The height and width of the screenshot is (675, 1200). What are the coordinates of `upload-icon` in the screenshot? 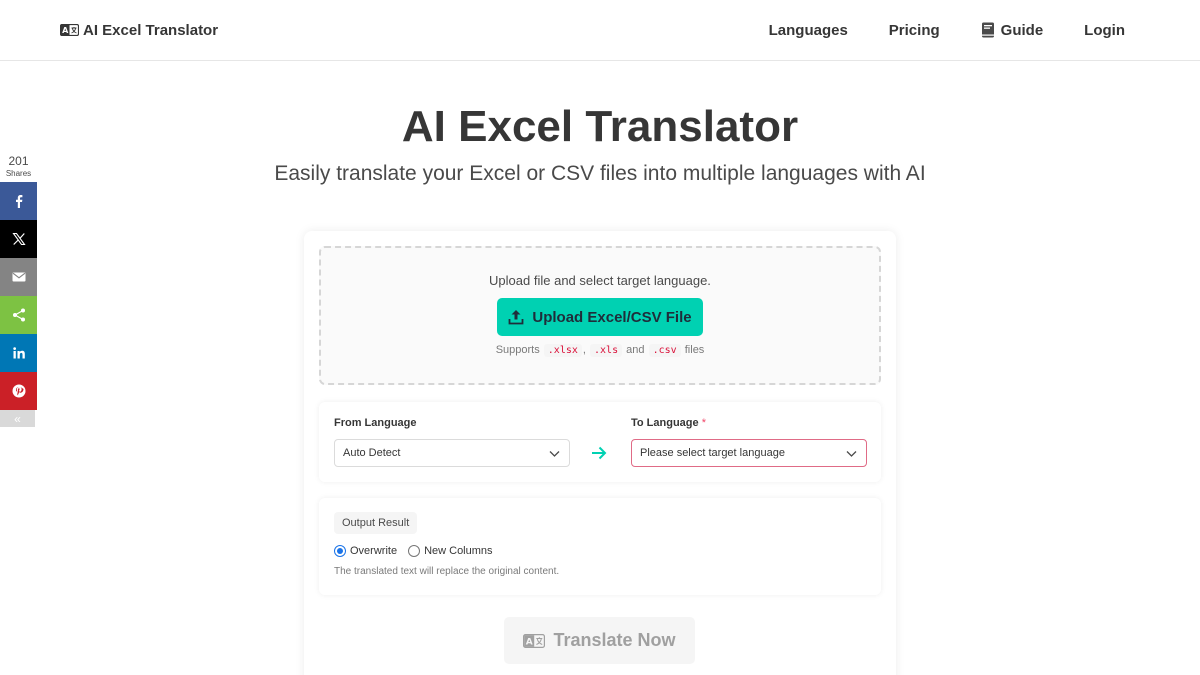 It's located at (516, 317).